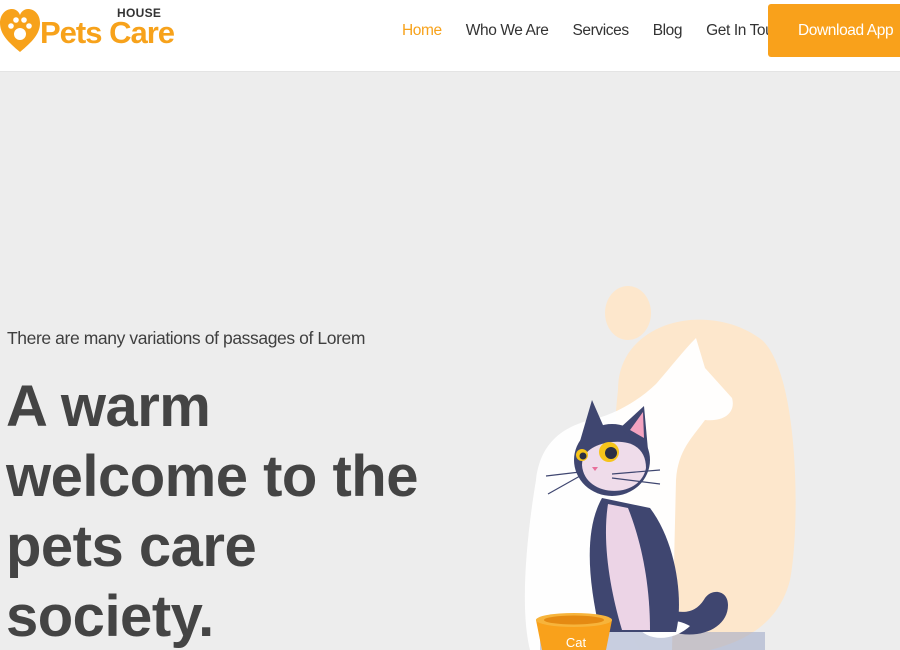 Image resolution: width=900 pixels, height=650 pixels. I want to click on bowl-label: Cat, so click(576, 642).